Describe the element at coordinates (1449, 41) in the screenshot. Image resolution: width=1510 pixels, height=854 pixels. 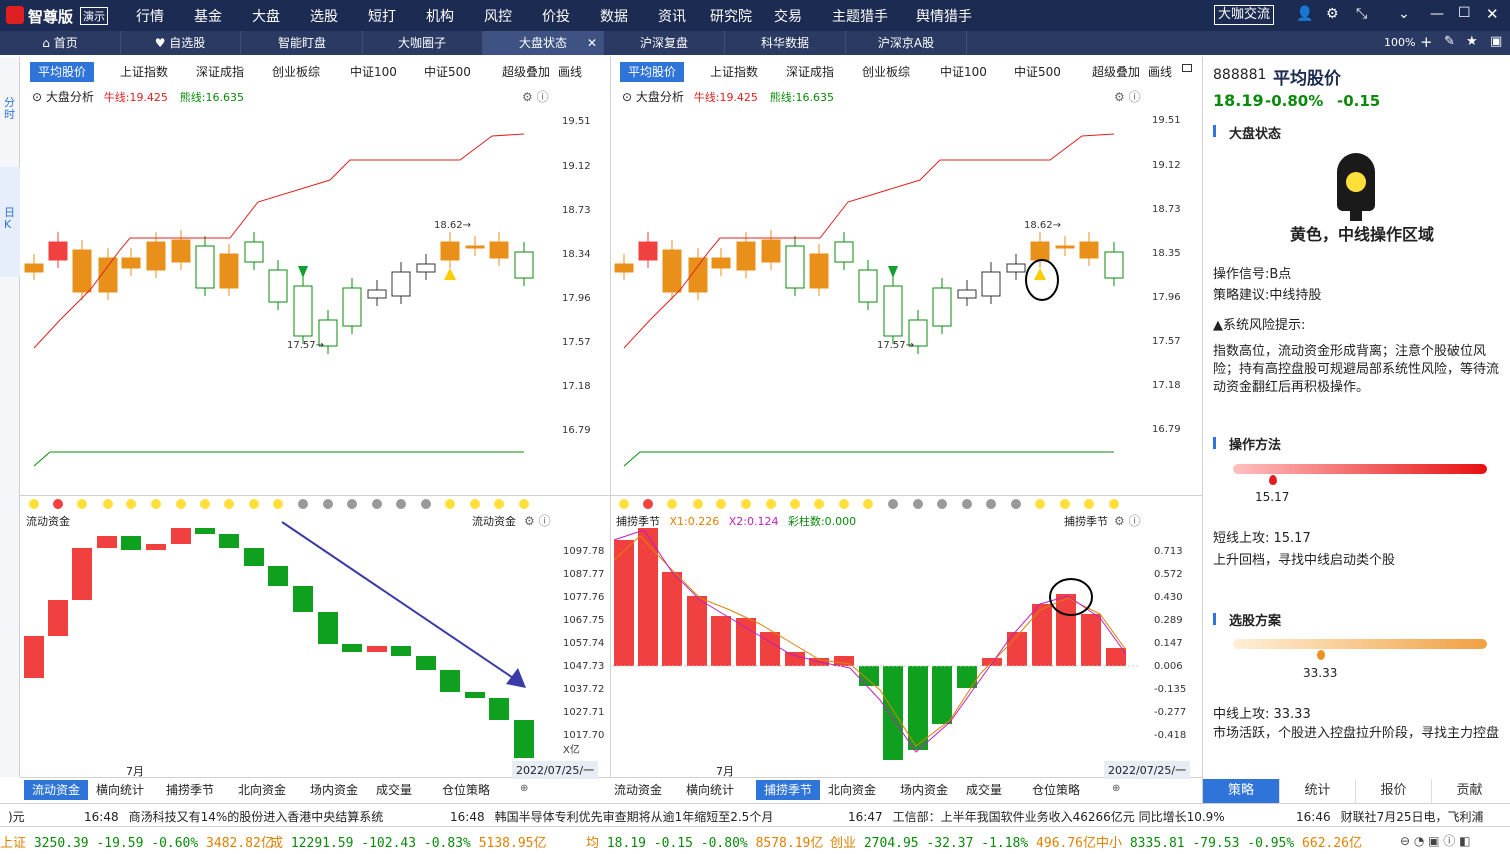
I see `edit-icon: ✎` at that location.